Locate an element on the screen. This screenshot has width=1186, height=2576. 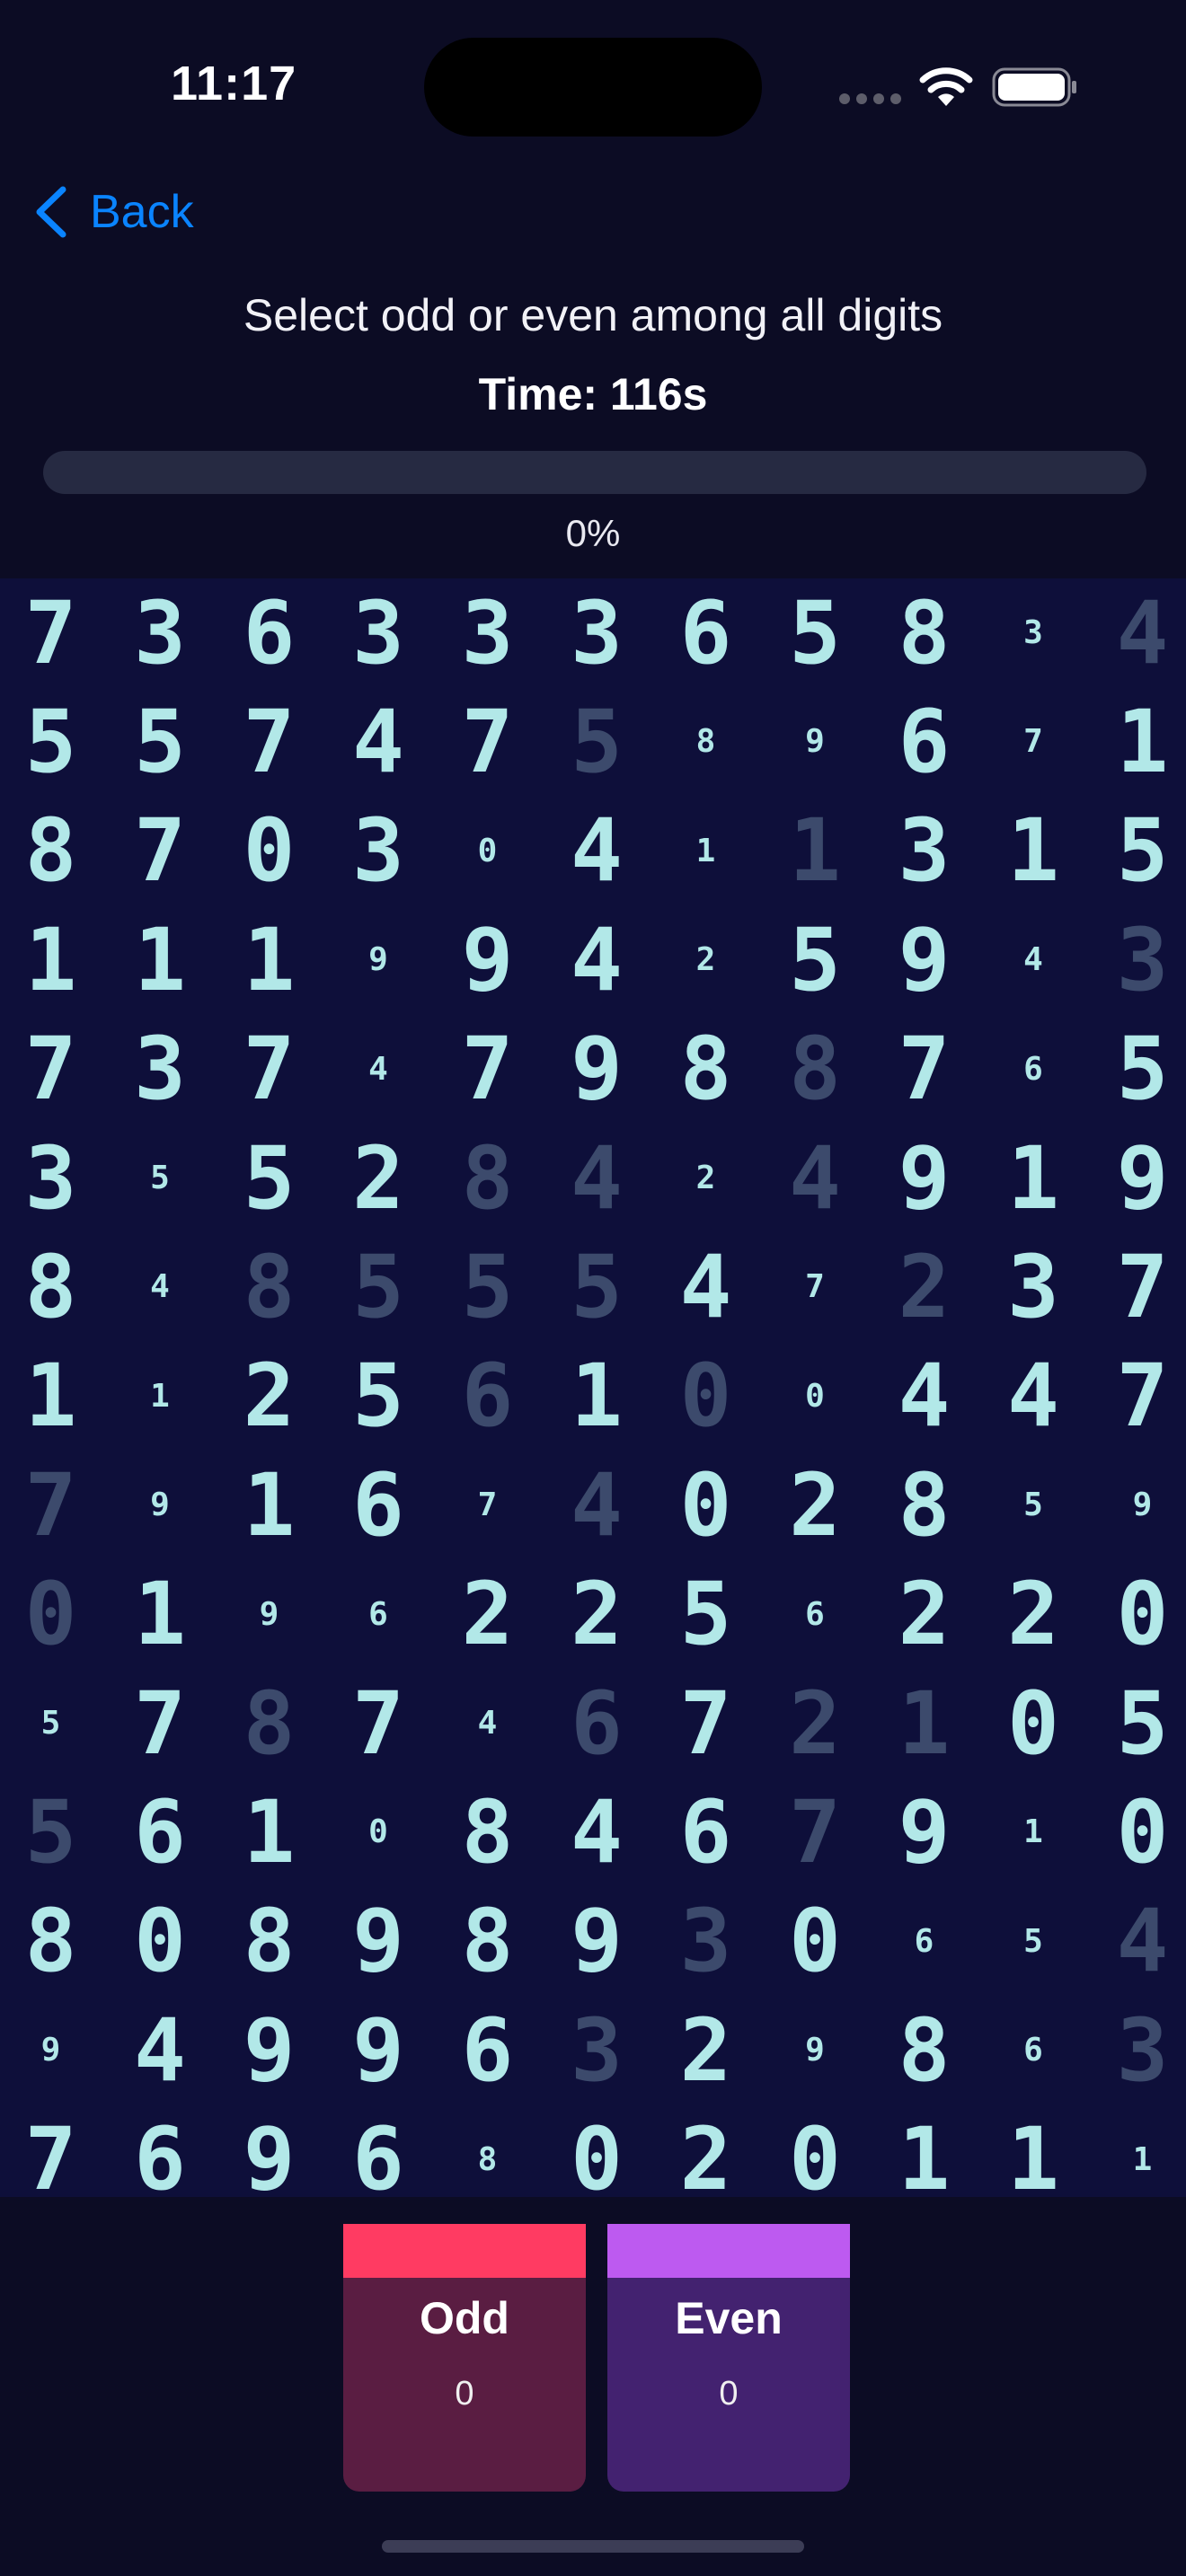
even-button: Even 0 is located at coordinates (728, 2358).